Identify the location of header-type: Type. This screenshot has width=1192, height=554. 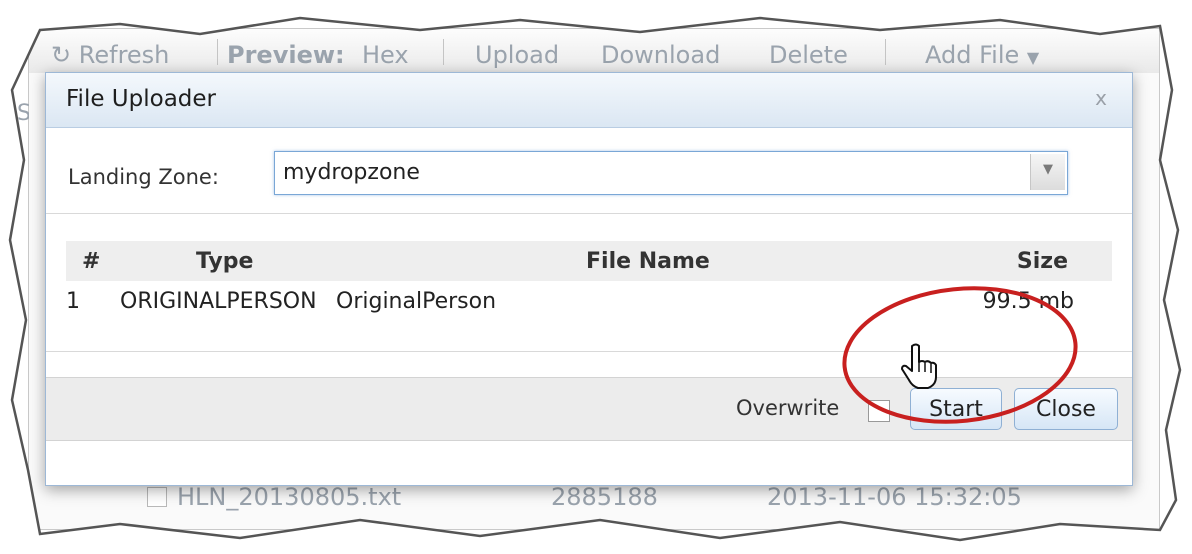
(225, 261).